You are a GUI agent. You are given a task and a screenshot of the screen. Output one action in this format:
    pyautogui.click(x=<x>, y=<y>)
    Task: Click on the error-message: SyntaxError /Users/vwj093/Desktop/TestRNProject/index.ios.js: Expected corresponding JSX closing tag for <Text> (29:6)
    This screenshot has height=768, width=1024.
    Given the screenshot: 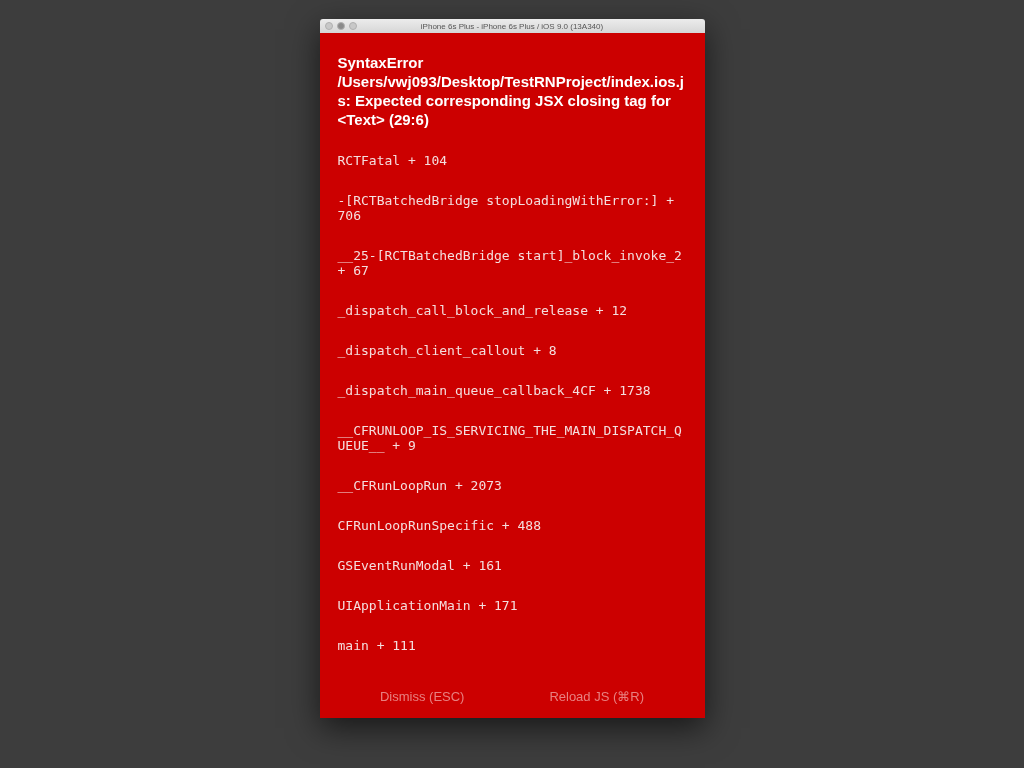 What is the action you would take?
    pyautogui.click(x=511, y=91)
    